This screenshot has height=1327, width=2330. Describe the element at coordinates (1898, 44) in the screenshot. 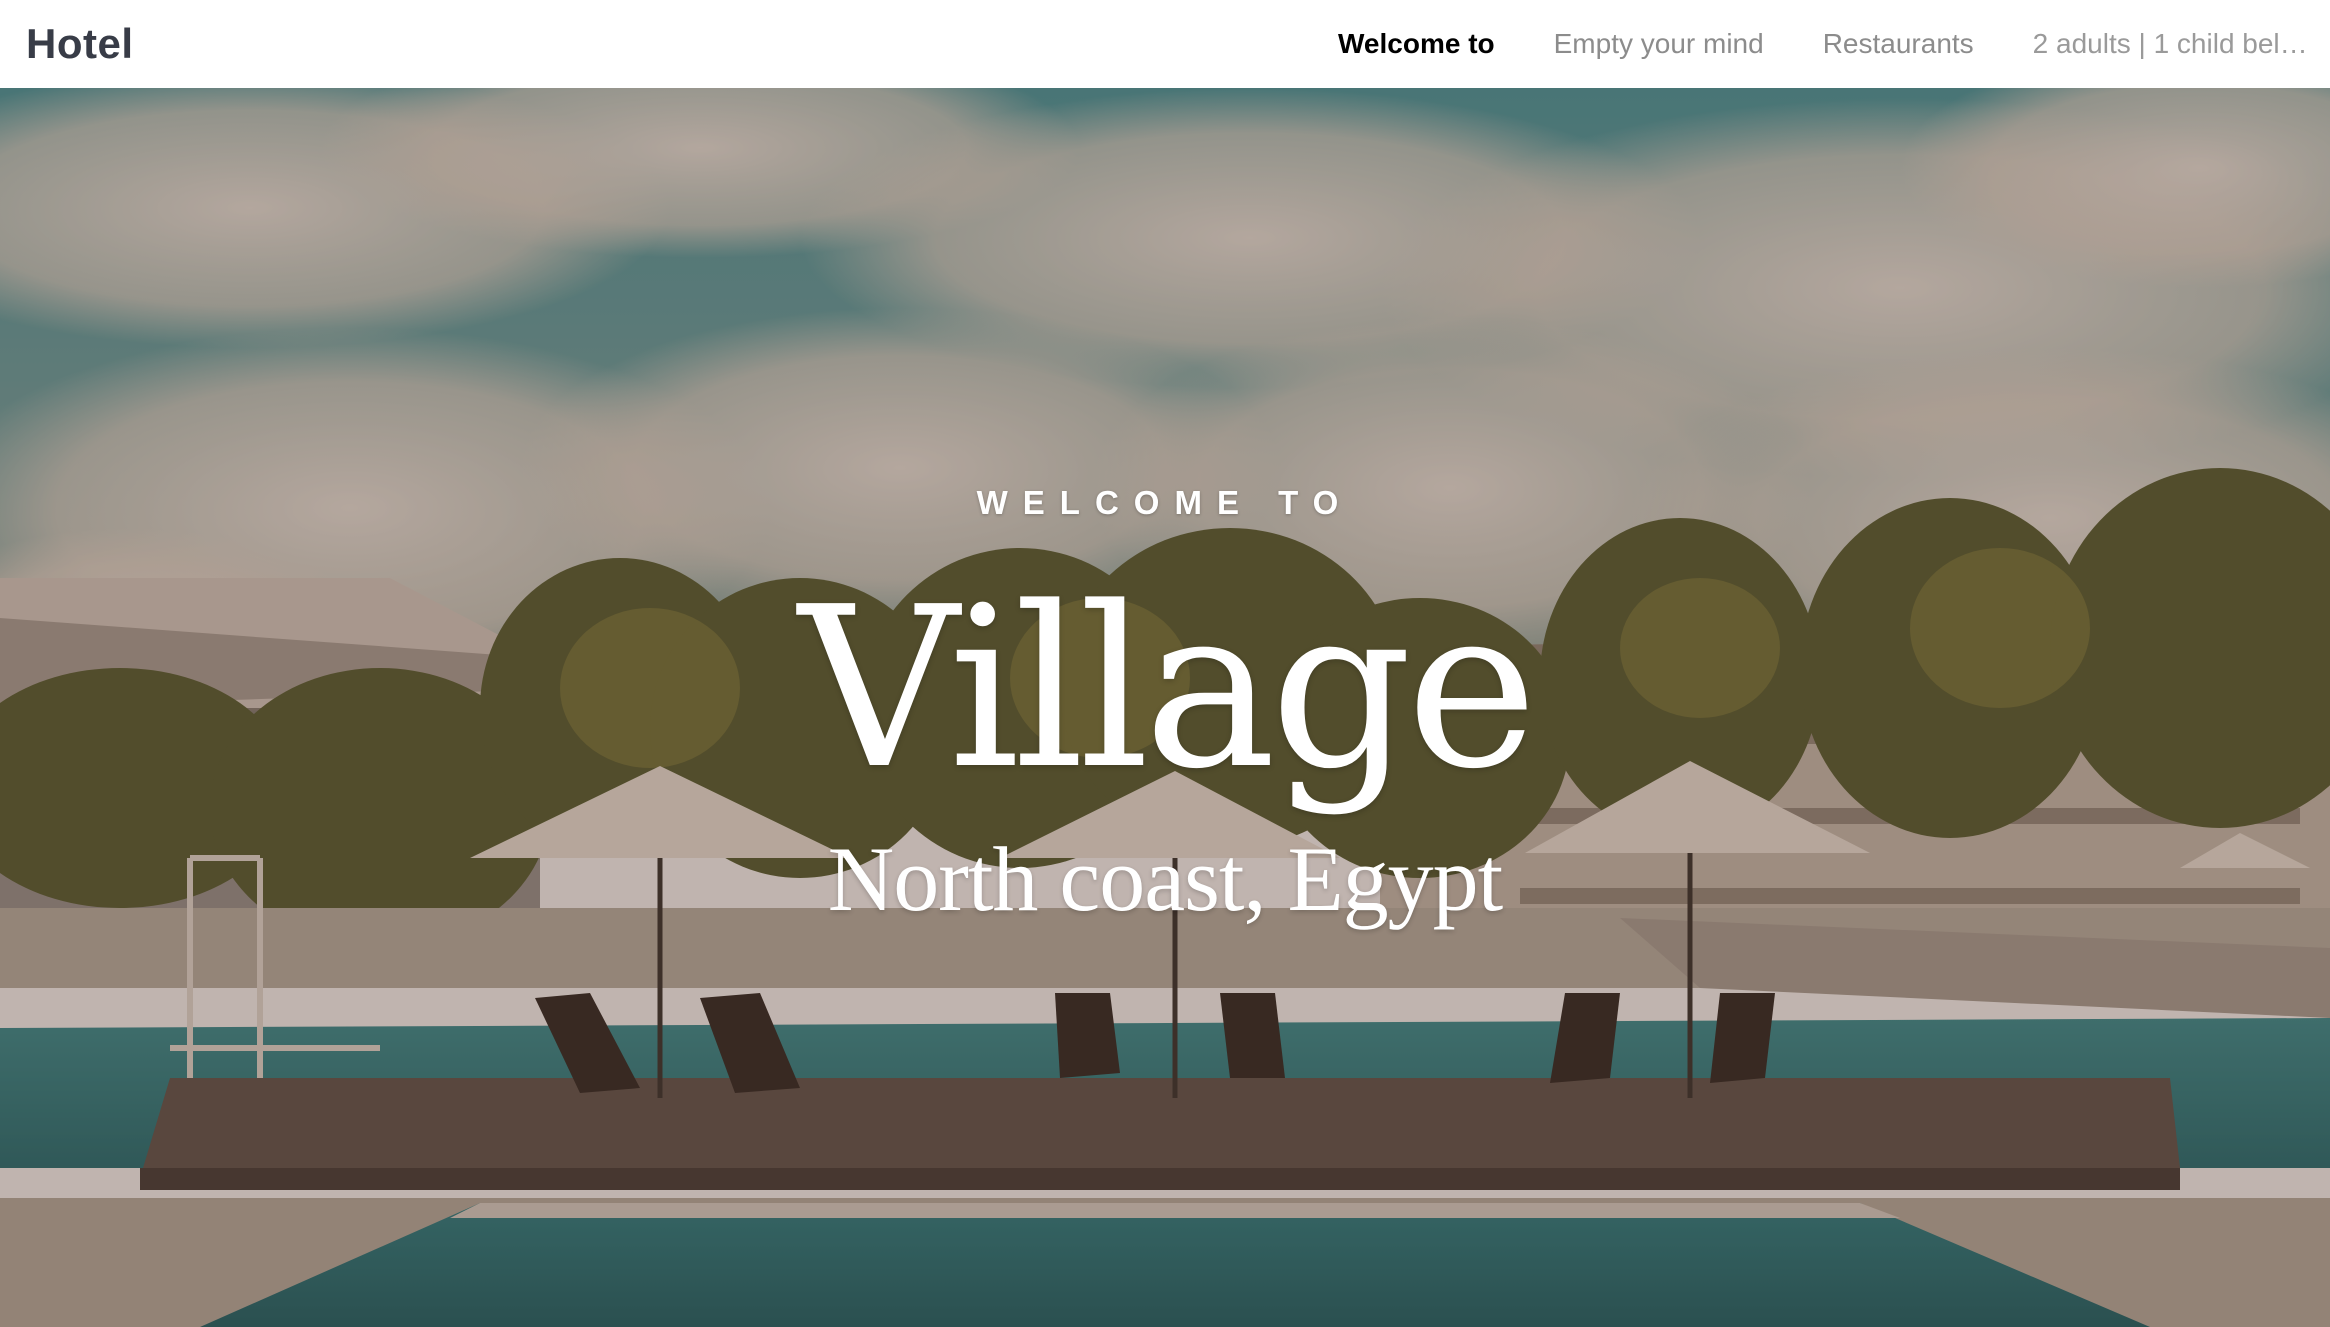

I see `nav-link-restaurants: Restaurants` at that location.